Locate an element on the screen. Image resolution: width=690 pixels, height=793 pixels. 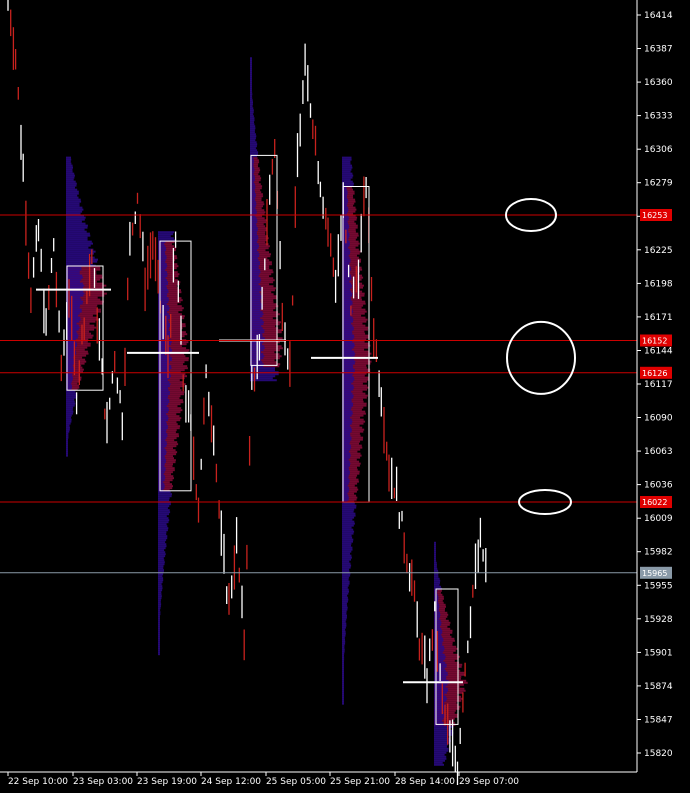
level-tag-label: 16022 is located at coordinates (654, 502).